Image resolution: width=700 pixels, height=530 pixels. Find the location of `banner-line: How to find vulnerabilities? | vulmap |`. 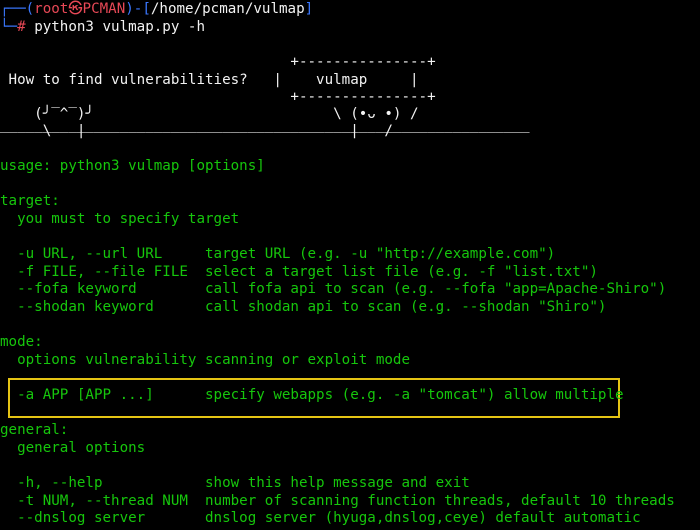

banner-line: How to find vulnerabilities? | vulmap | is located at coordinates (209, 80).